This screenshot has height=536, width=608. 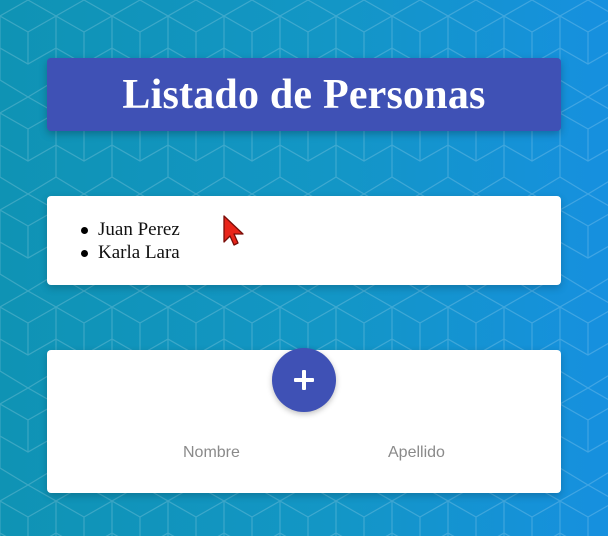 I want to click on list-item: Karla Lara, so click(x=130, y=252).